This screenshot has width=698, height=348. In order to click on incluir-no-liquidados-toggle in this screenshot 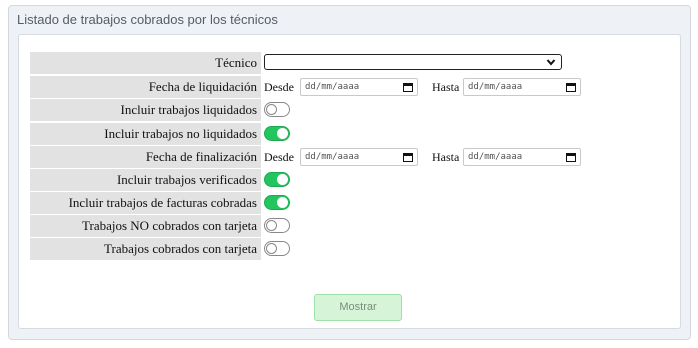, I will do `click(277, 133)`.